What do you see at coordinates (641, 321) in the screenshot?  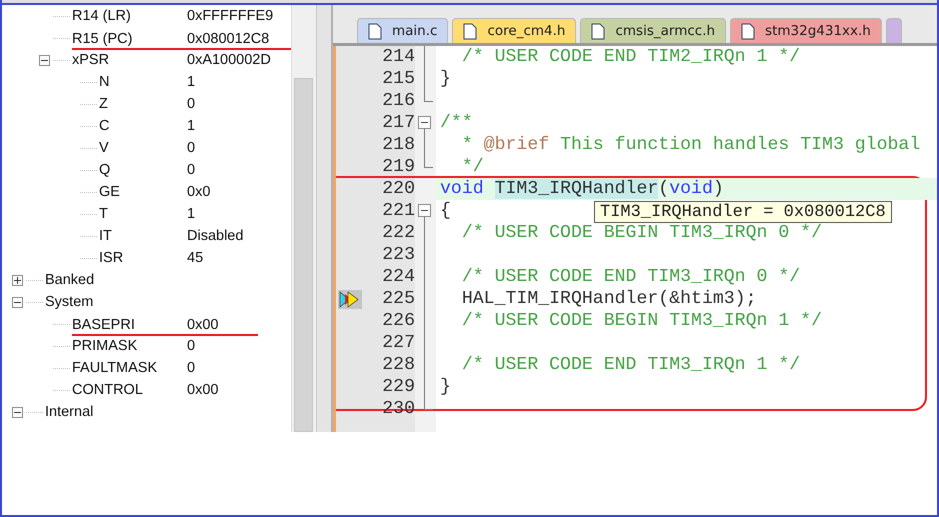 I see `code-line: /* USER CODE BEGIN TIM3_IRQn 1 */` at bounding box center [641, 321].